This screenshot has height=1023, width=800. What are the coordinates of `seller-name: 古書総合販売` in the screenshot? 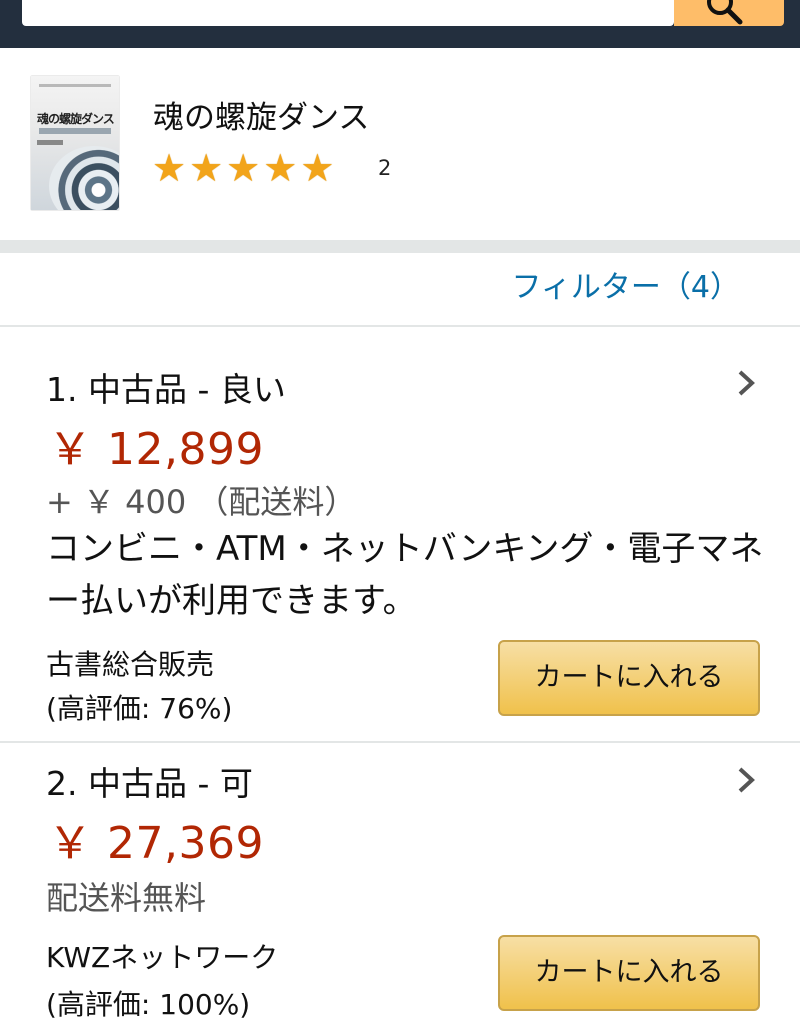 It's located at (130, 663).